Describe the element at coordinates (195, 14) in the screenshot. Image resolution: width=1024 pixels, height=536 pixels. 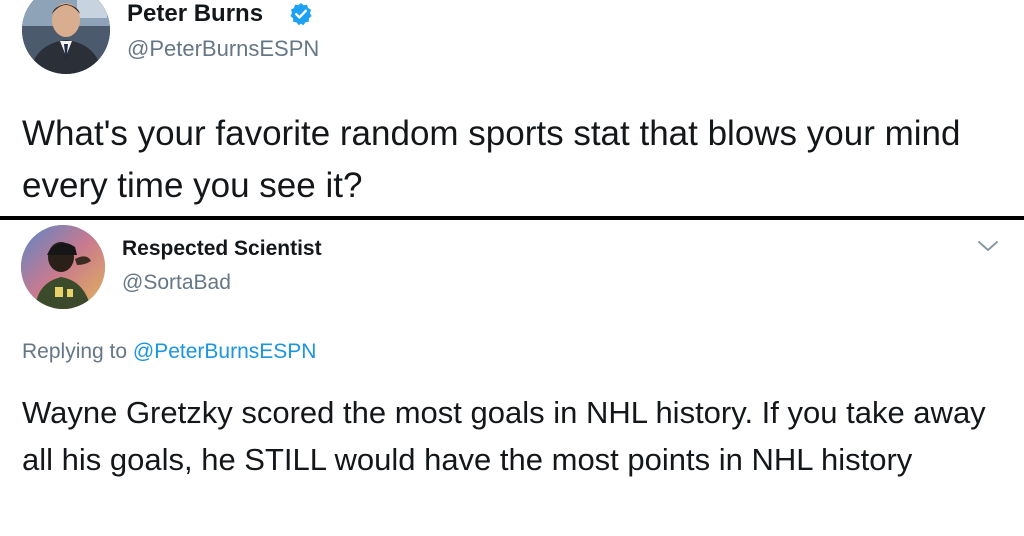
I see `author-name: Peter Burns` at that location.